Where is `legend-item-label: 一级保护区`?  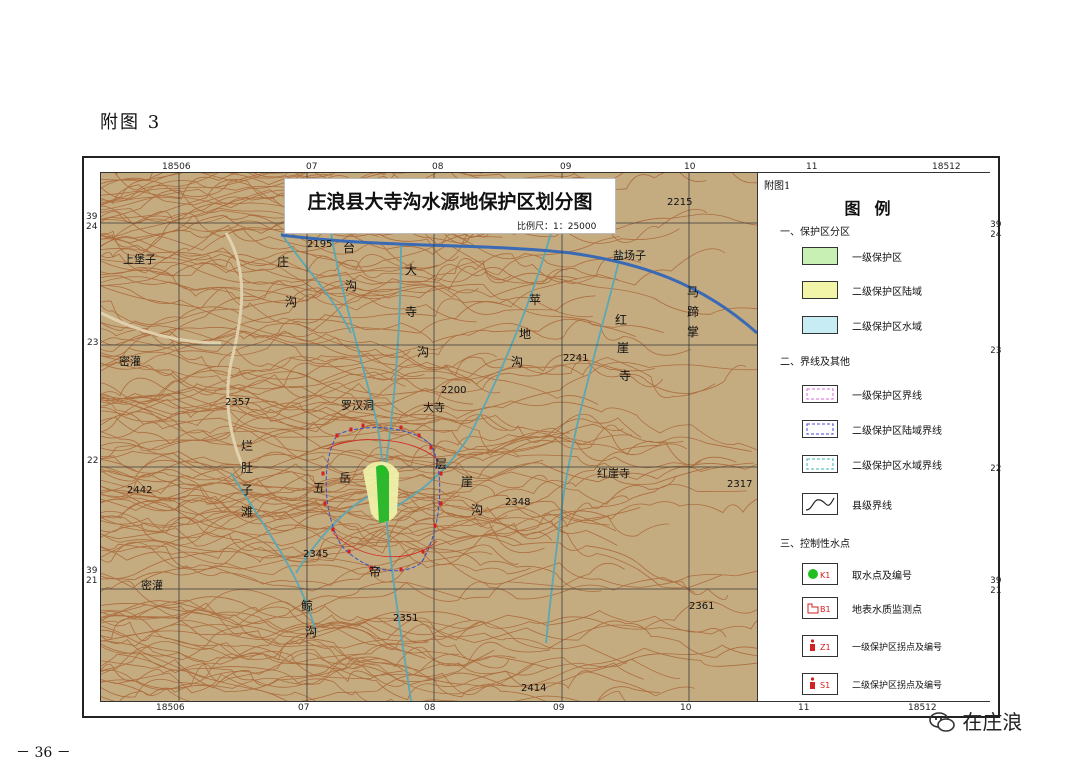
legend-item-label: 一级保护区 is located at coordinates (877, 258).